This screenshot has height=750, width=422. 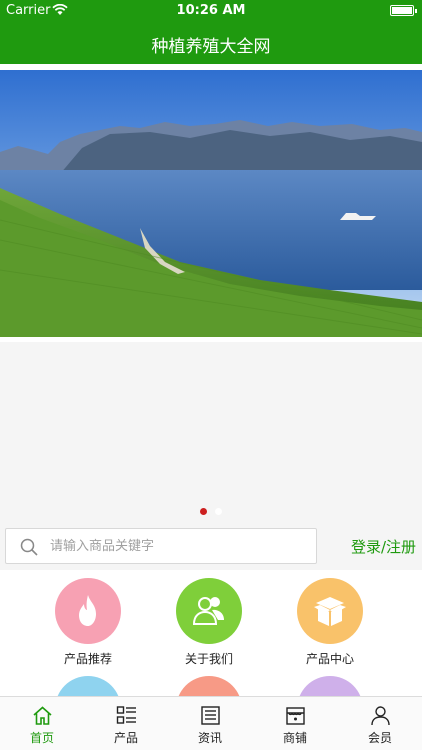 What do you see at coordinates (175, 546) in the screenshot?
I see `search-input` at bounding box center [175, 546].